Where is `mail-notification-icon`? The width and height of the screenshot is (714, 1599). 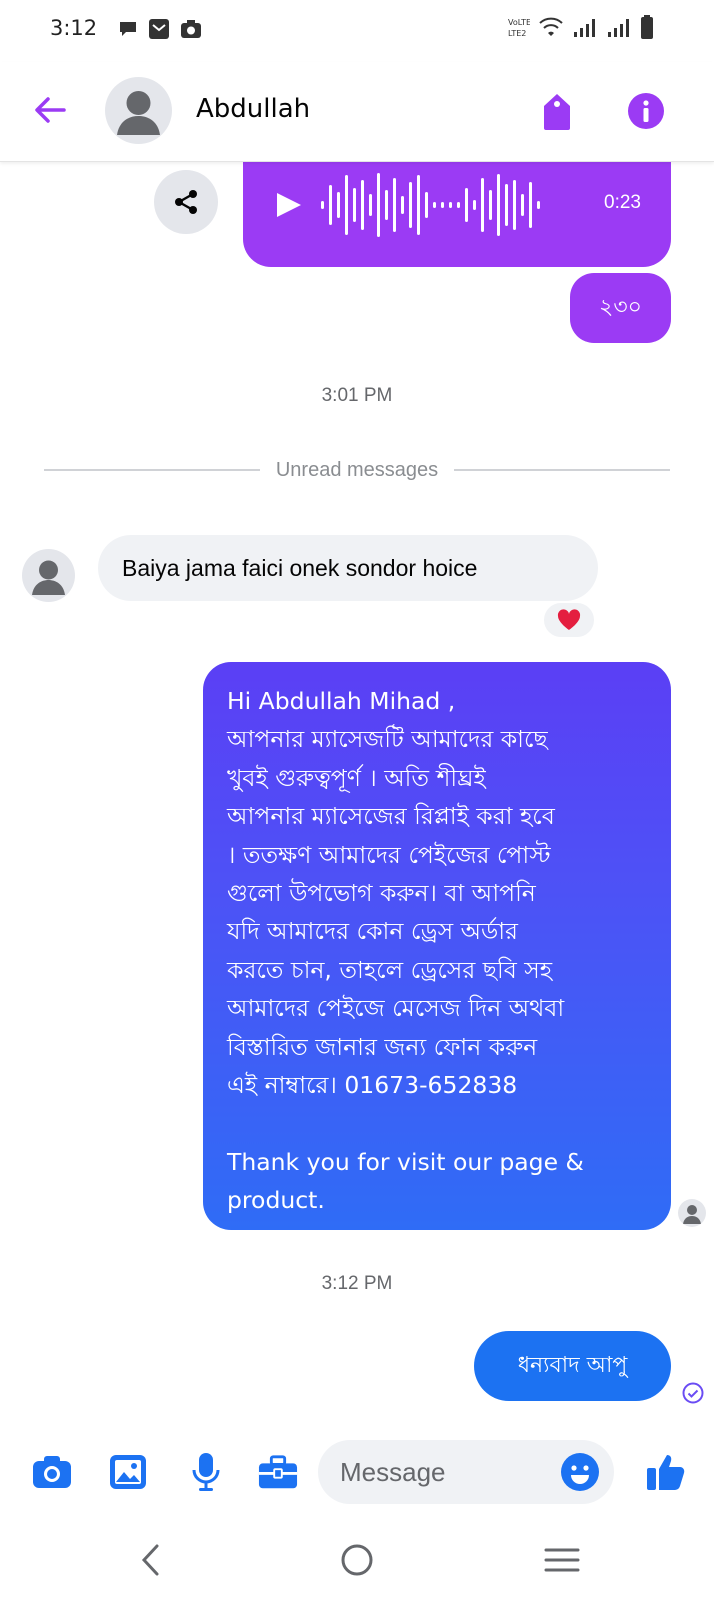 mail-notification-icon is located at coordinates (159, 29).